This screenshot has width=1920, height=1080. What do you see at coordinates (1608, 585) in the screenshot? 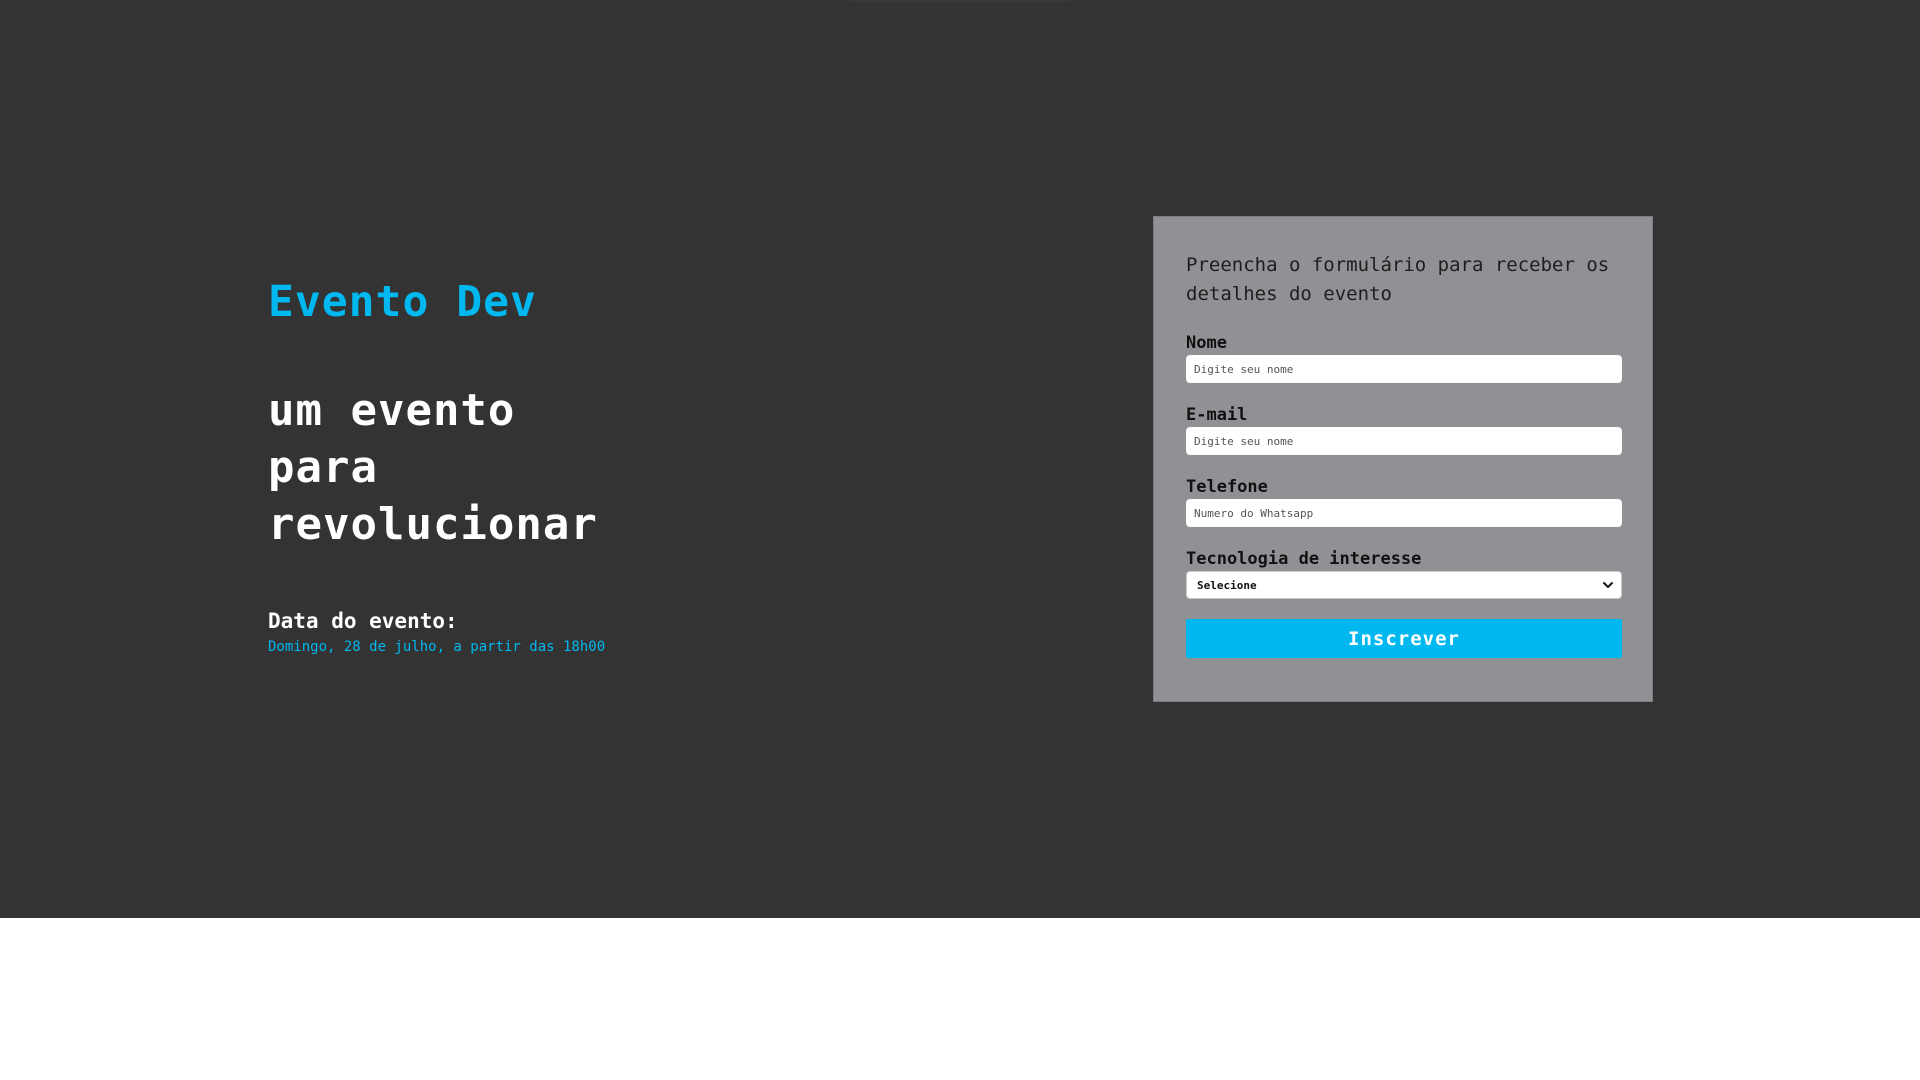
I see `chevron-down-icon` at bounding box center [1608, 585].